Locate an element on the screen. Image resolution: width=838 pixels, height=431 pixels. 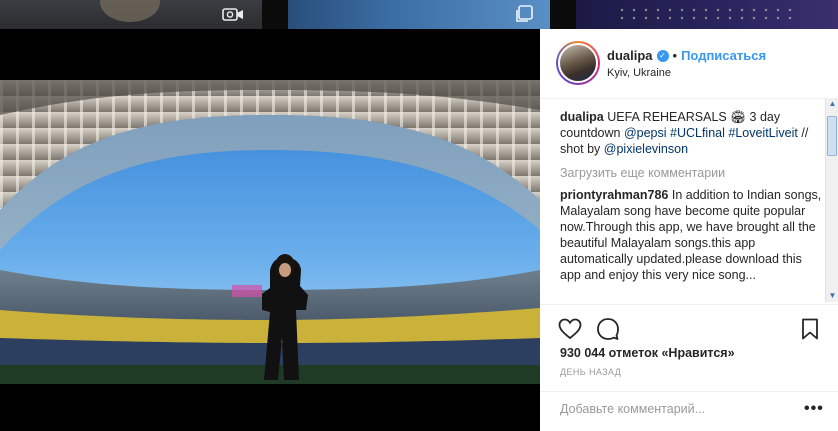
follow-button: Подписаться is located at coordinates (723, 55).